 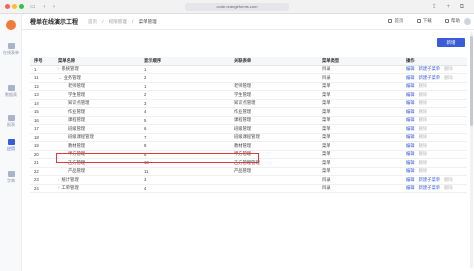 I want to click on cell-name: 课程管理, so click(x=97, y=120).